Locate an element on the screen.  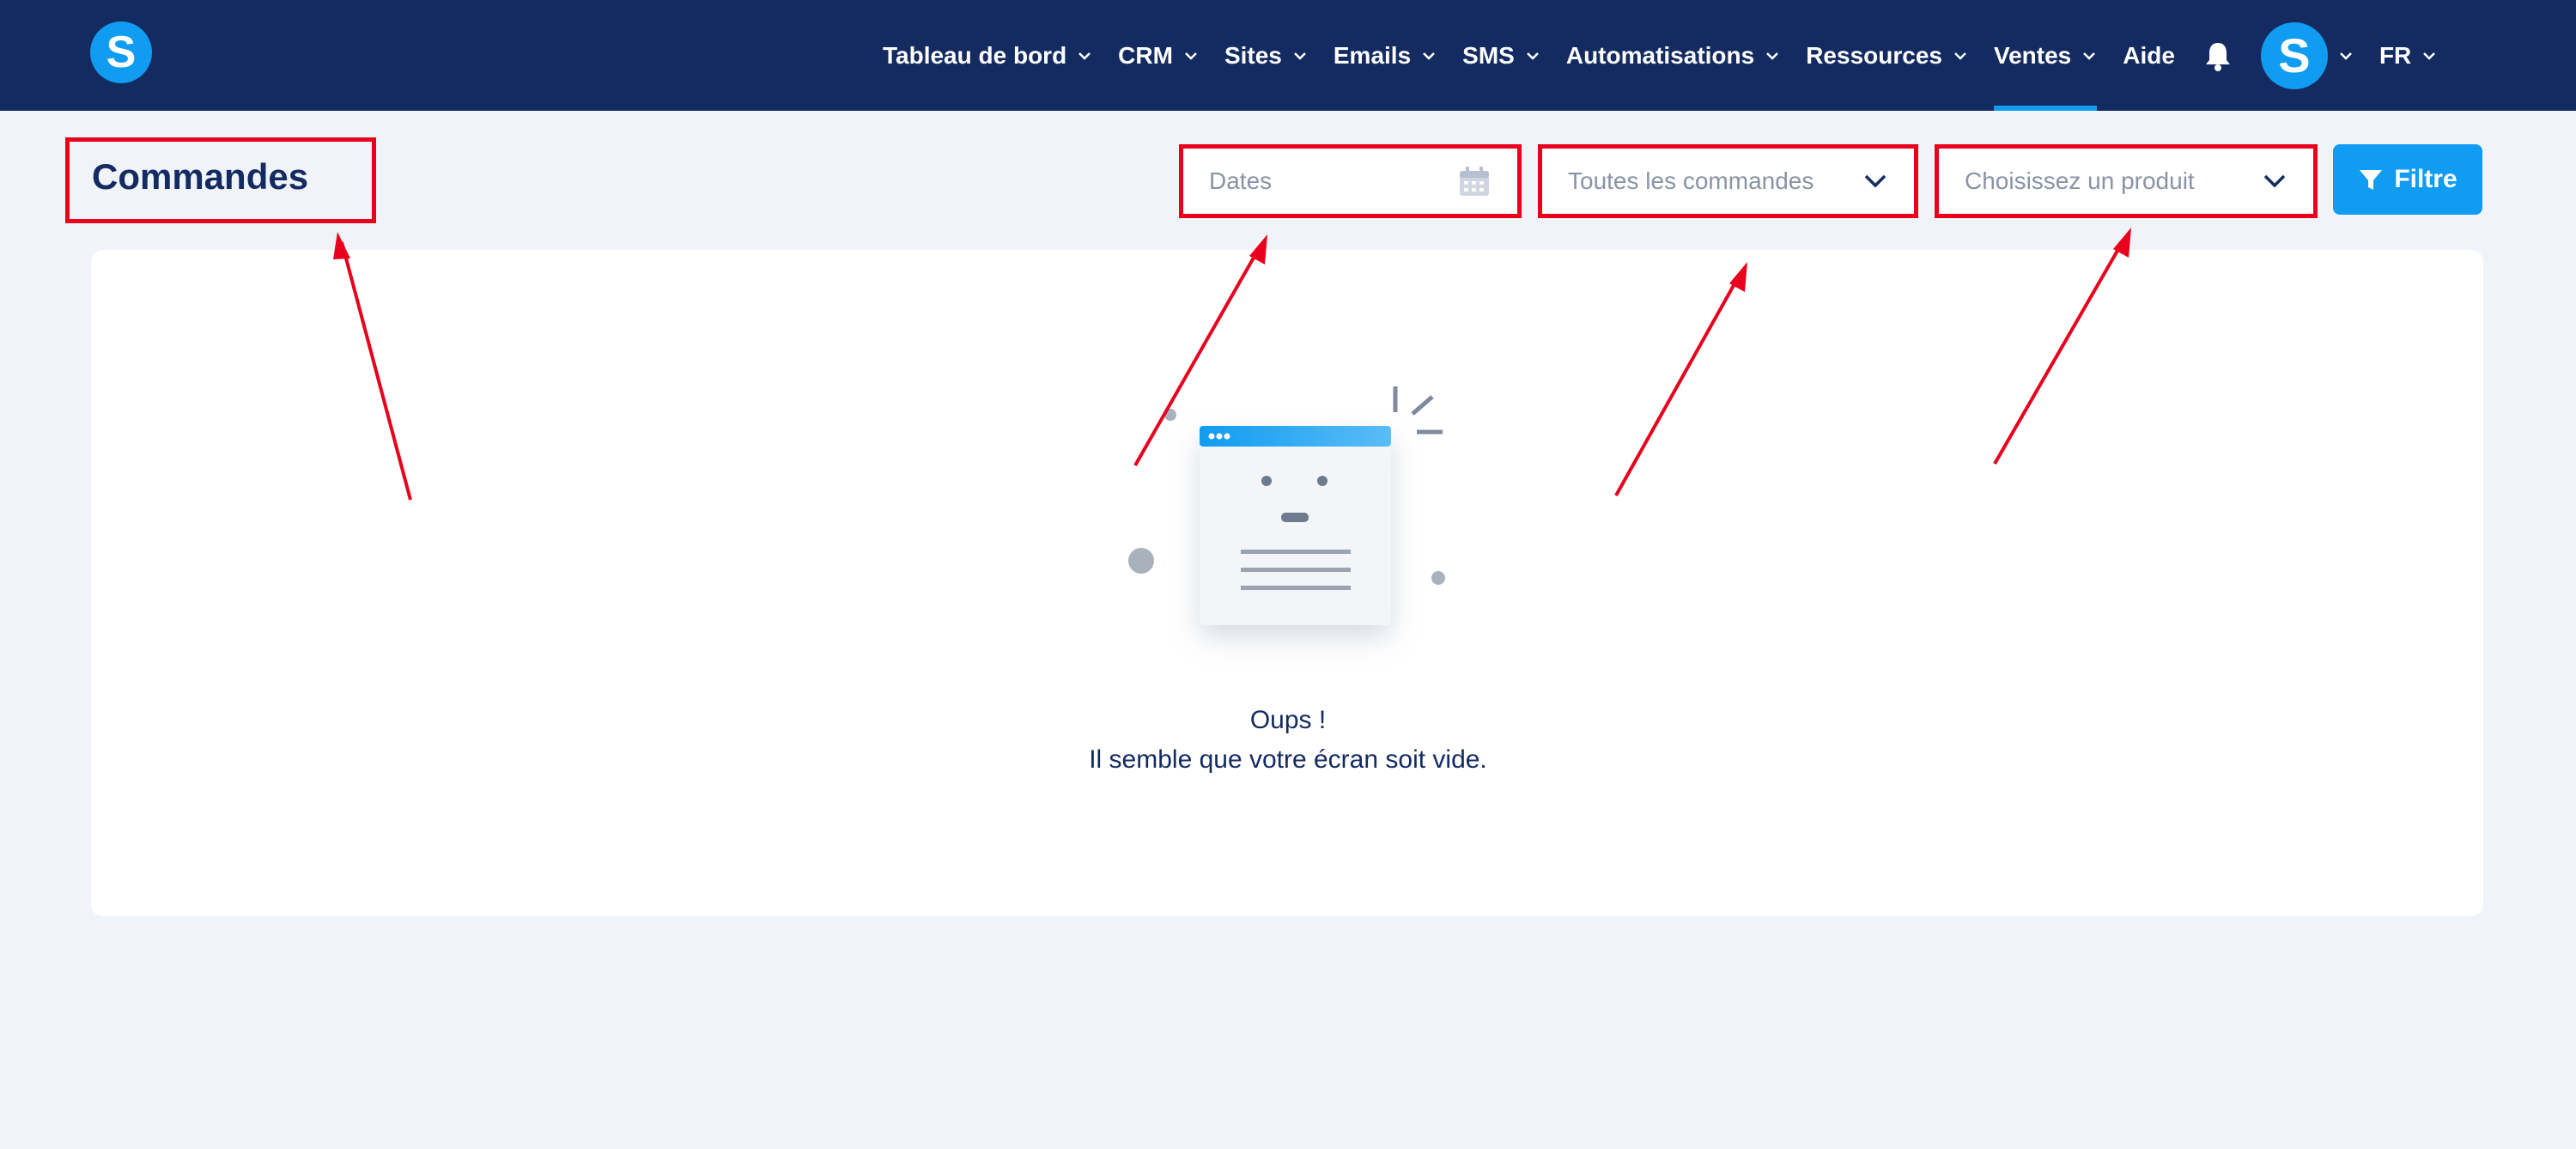
nav-item-label: SMS is located at coordinates (1488, 55).